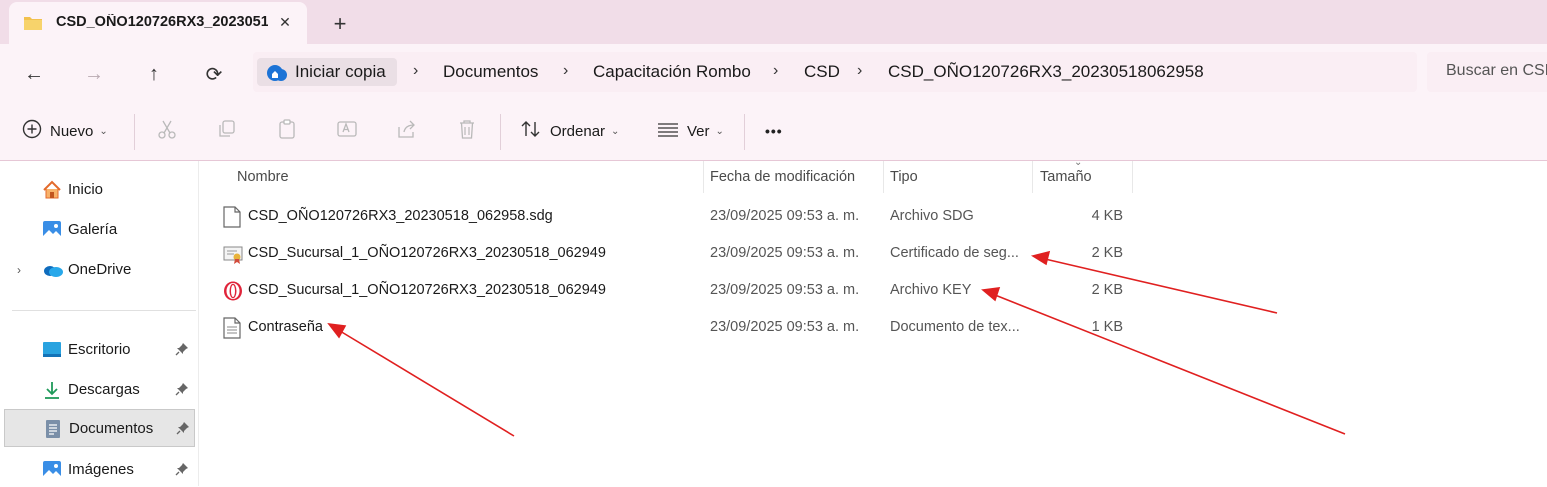 This screenshot has height=487, width=1547. I want to click on sort-button: Ordenar ⌄, so click(569, 131).